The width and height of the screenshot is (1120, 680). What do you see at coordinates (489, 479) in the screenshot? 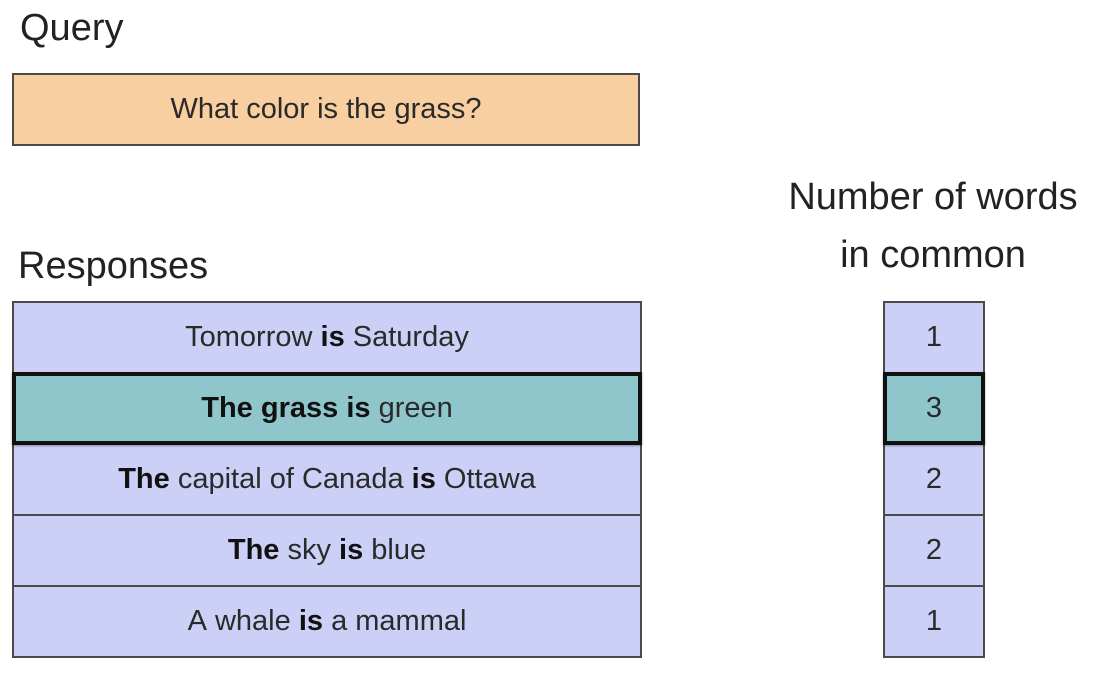
I see `response-word: Ottawa` at bounding box center [489, 479].